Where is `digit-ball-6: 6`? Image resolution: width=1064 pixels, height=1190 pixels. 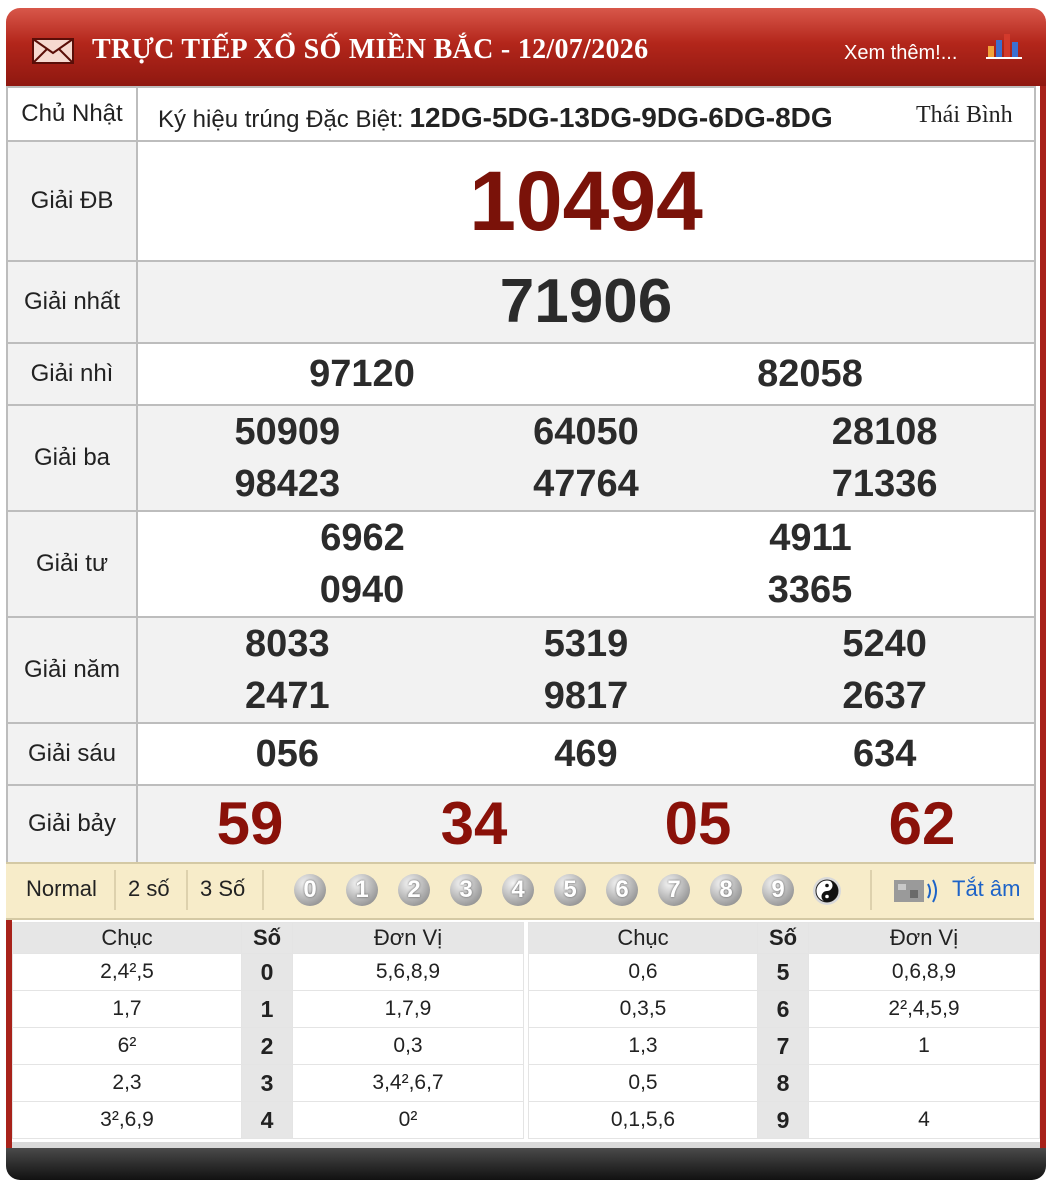 digit-ball-6: 6 is located at coordinates (622, 890).